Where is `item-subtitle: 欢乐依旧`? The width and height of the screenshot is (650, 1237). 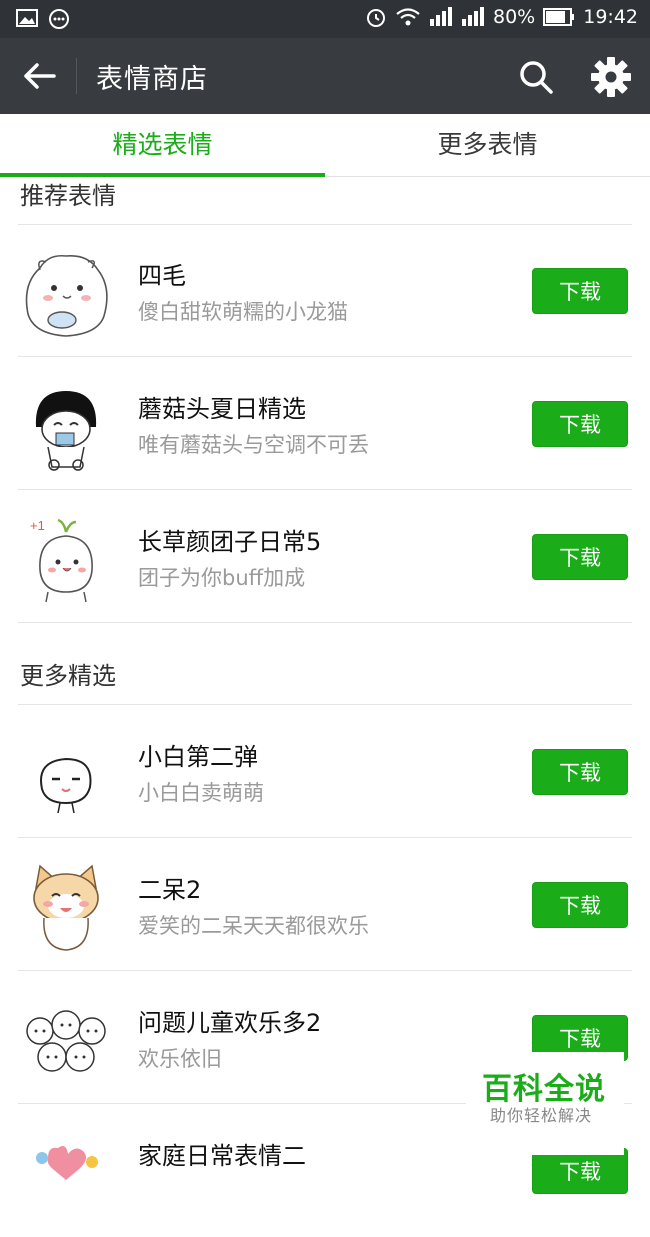
item-subtitle: 欢乐依旧 is located at coordinates (180, 1059).